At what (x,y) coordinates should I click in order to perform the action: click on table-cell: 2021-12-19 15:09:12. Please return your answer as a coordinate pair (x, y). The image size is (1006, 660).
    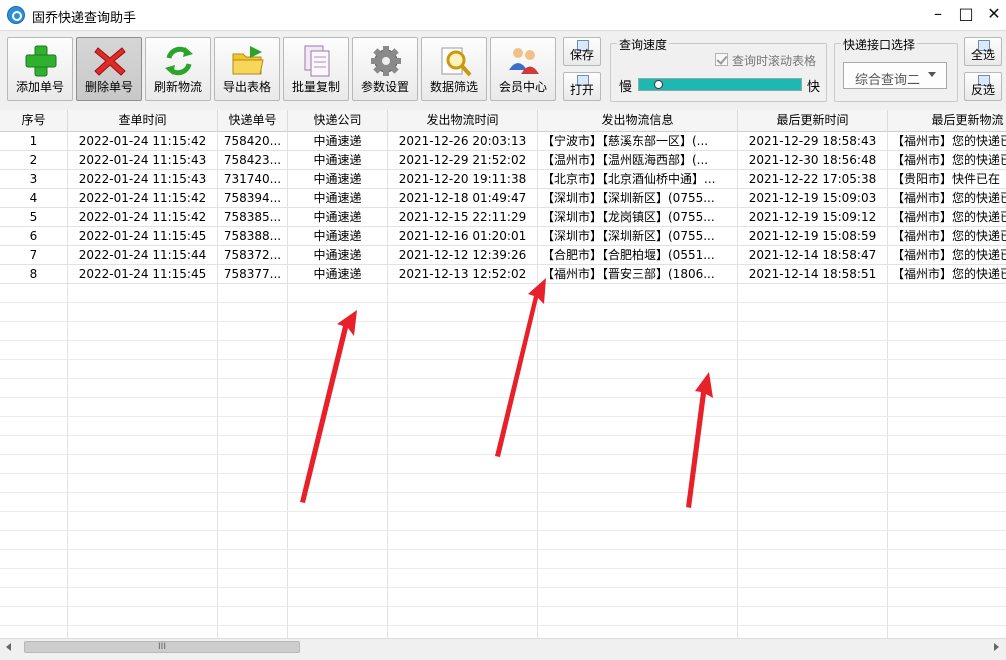
    Looking at the image, I should click on (813, 217).